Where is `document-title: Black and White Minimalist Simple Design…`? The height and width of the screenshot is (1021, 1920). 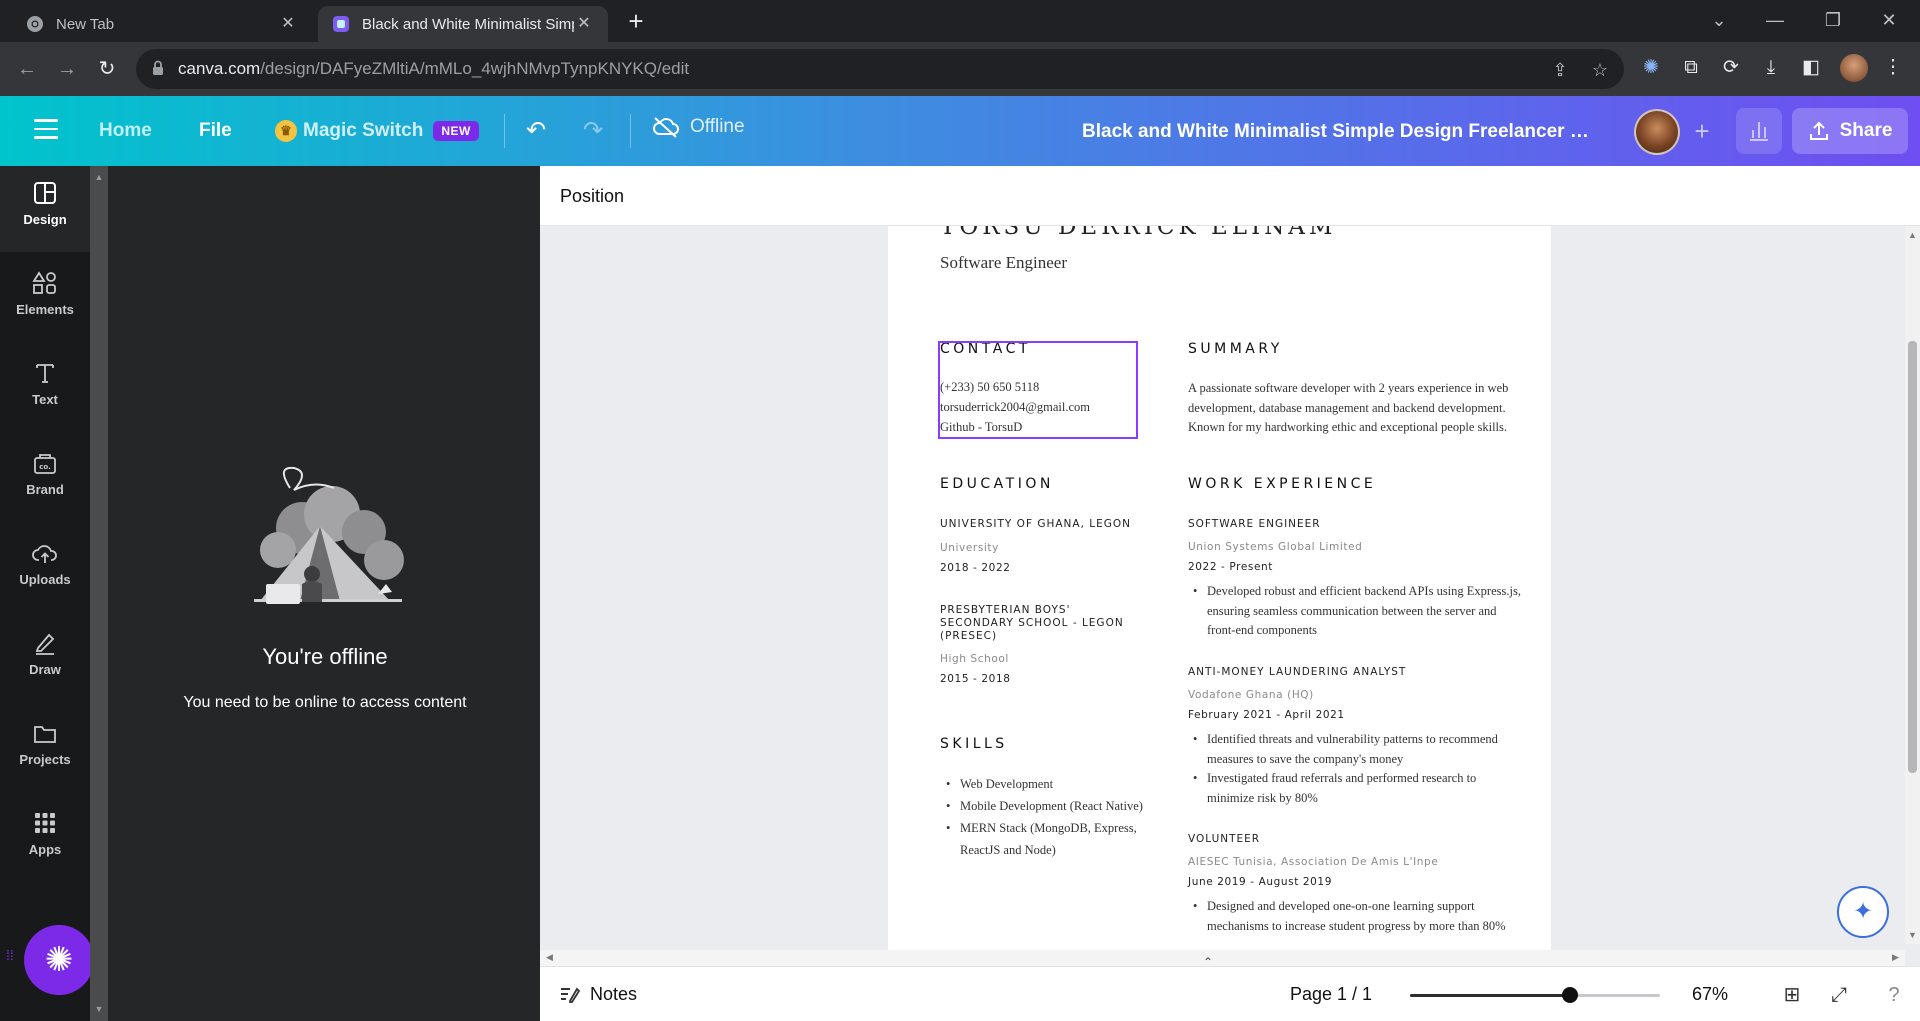 document-title: Black and White Minimalist Simple Design… is located at coordinates (1337, 132).